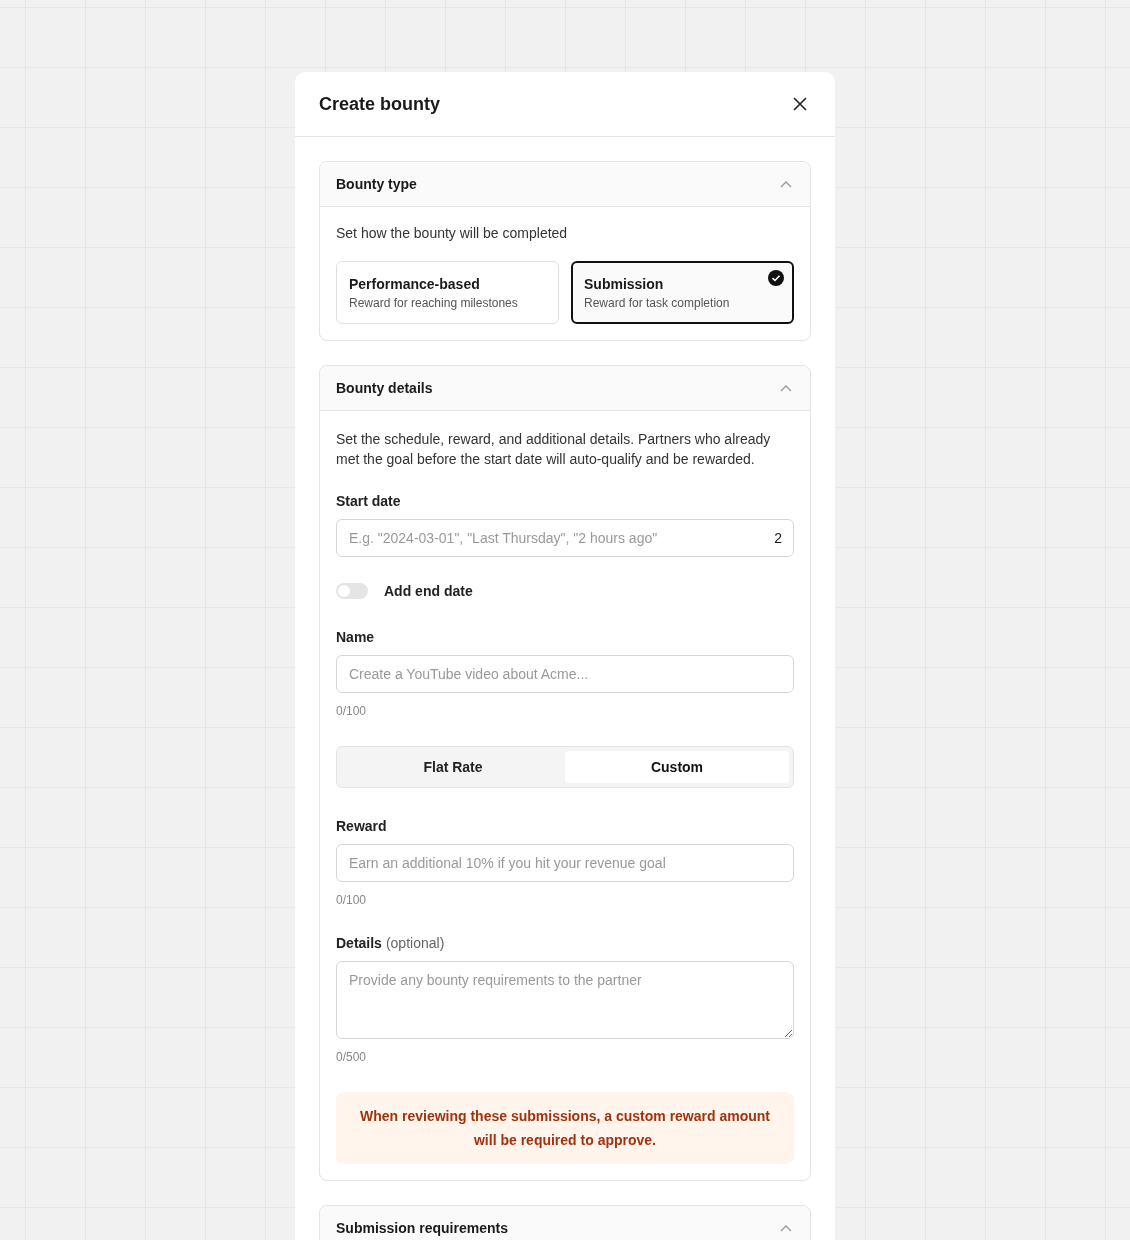 The width and height of the screenshot is (1130, 1240). Describe the element at coordinates (356, 637) in the screenshot. I see `field-label: Name` at that location.